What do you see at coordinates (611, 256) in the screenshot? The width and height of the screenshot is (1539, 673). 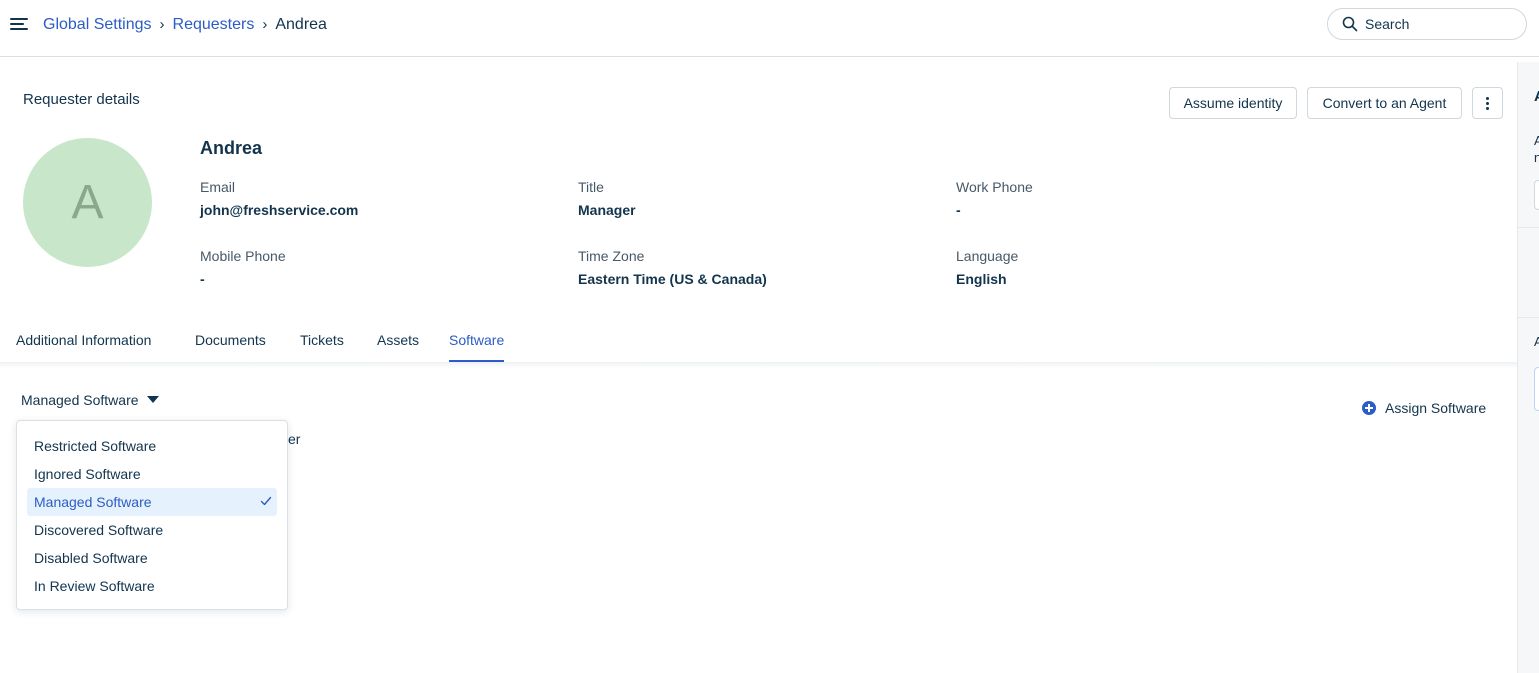 I see `field-label: Time Zone` at bounding box center [611, 256].